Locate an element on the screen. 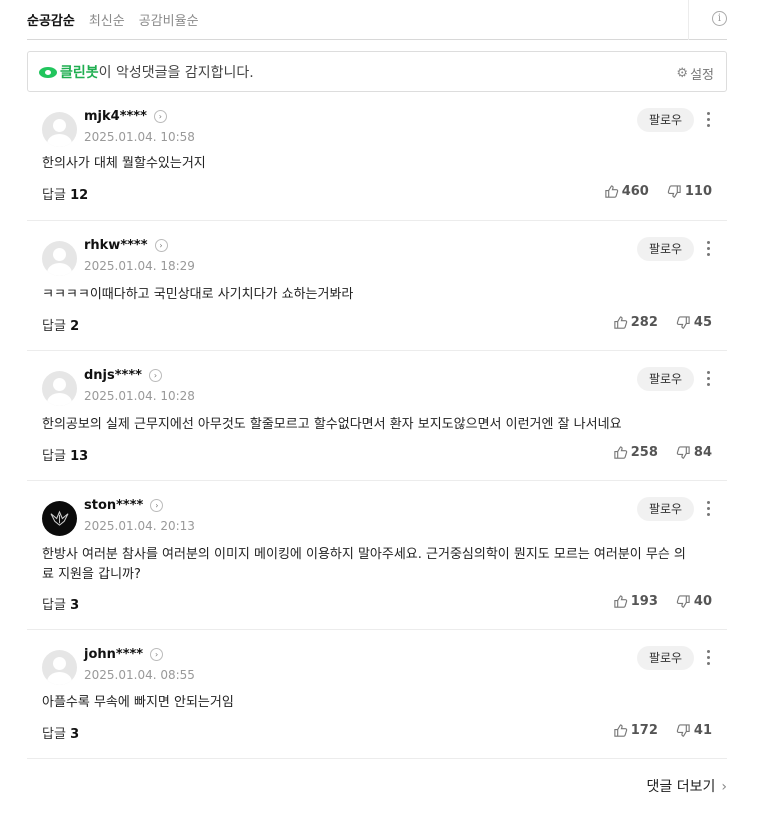 The height and width of the screenshot is (813, 760). cleanbot-settings-button: ⚙ 설정 is located at coordinates (695, 73).